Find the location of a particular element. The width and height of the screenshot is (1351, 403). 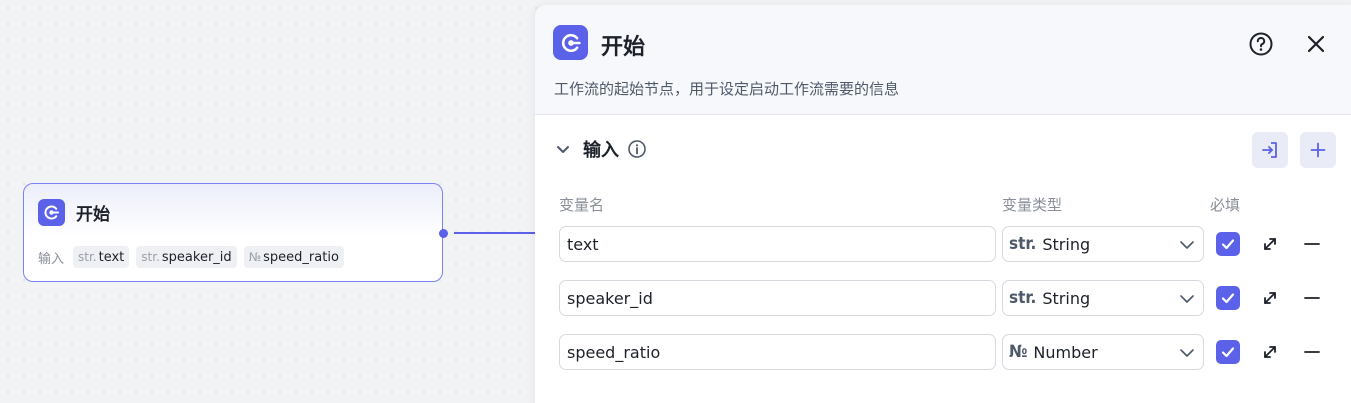

node-title: 开始 is located at coordinates (93, 215).